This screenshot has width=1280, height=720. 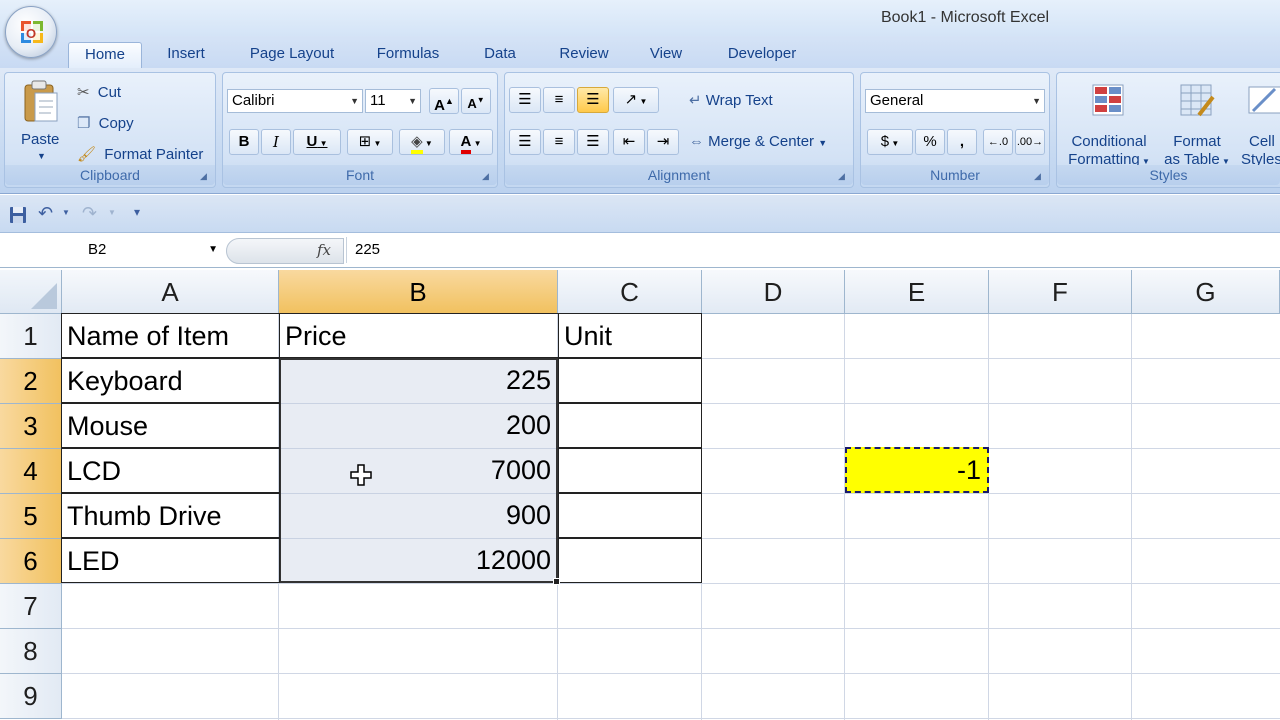 What do you see at coordinates (105, 55) in the screenshot?
I see `tab-home: Home` at bounding box center [105, 55].